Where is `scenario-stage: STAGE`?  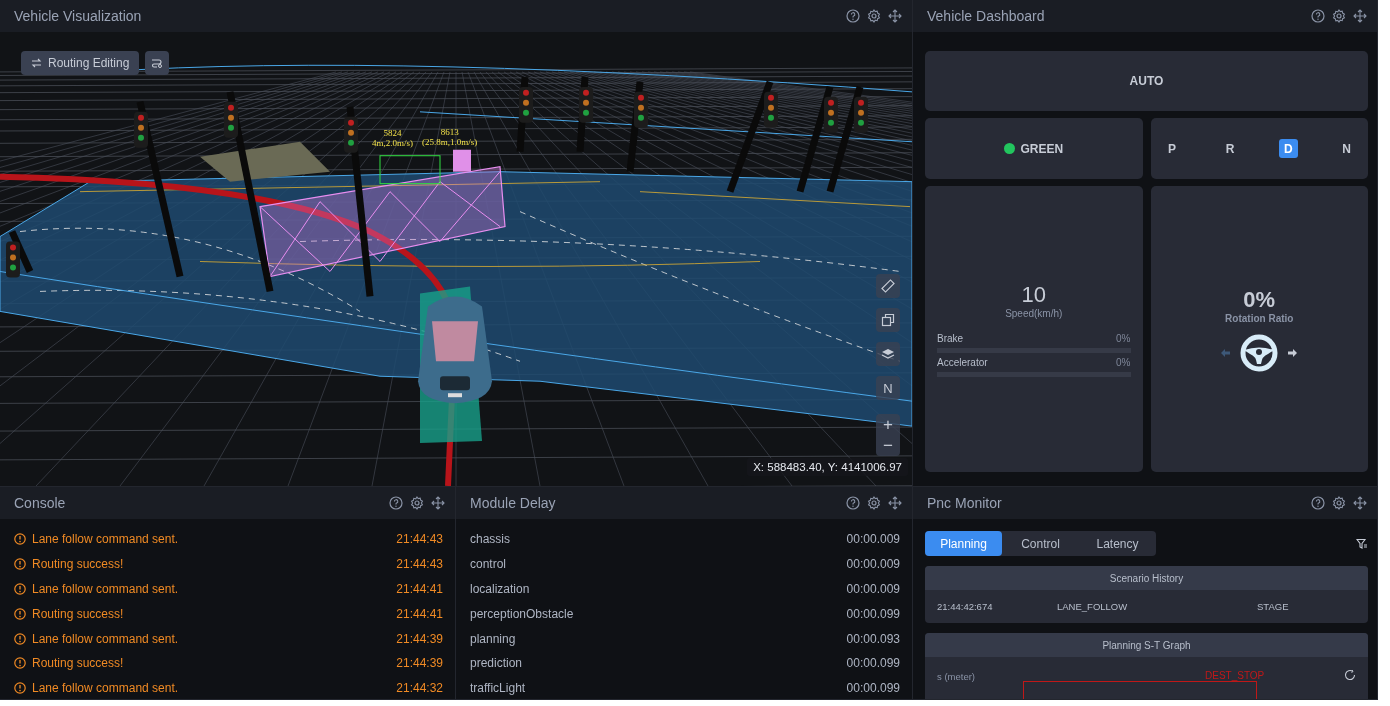
scenario-stage: STAGE is located at coordinates (1273, 606).